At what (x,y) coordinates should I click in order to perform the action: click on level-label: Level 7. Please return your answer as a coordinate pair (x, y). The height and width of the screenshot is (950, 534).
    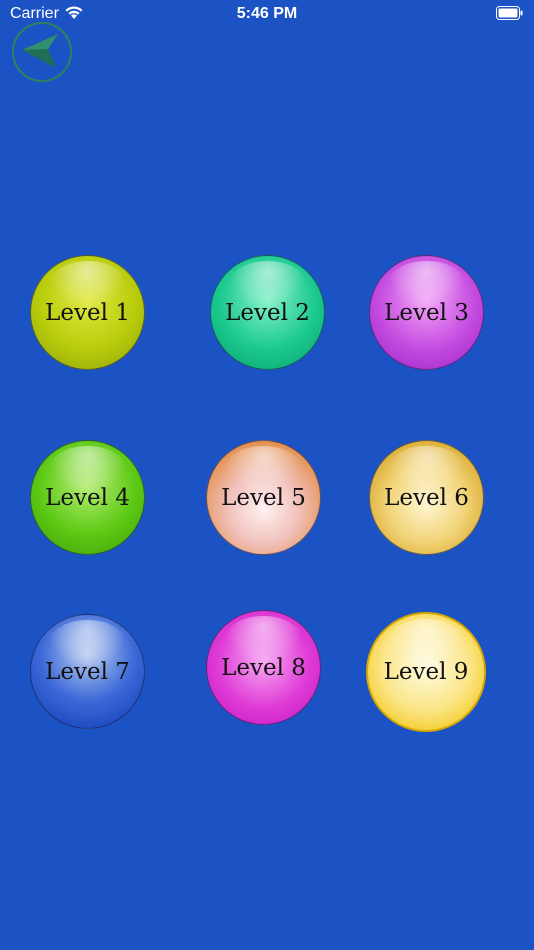
    Looking at the image, I should click on (87, 671).